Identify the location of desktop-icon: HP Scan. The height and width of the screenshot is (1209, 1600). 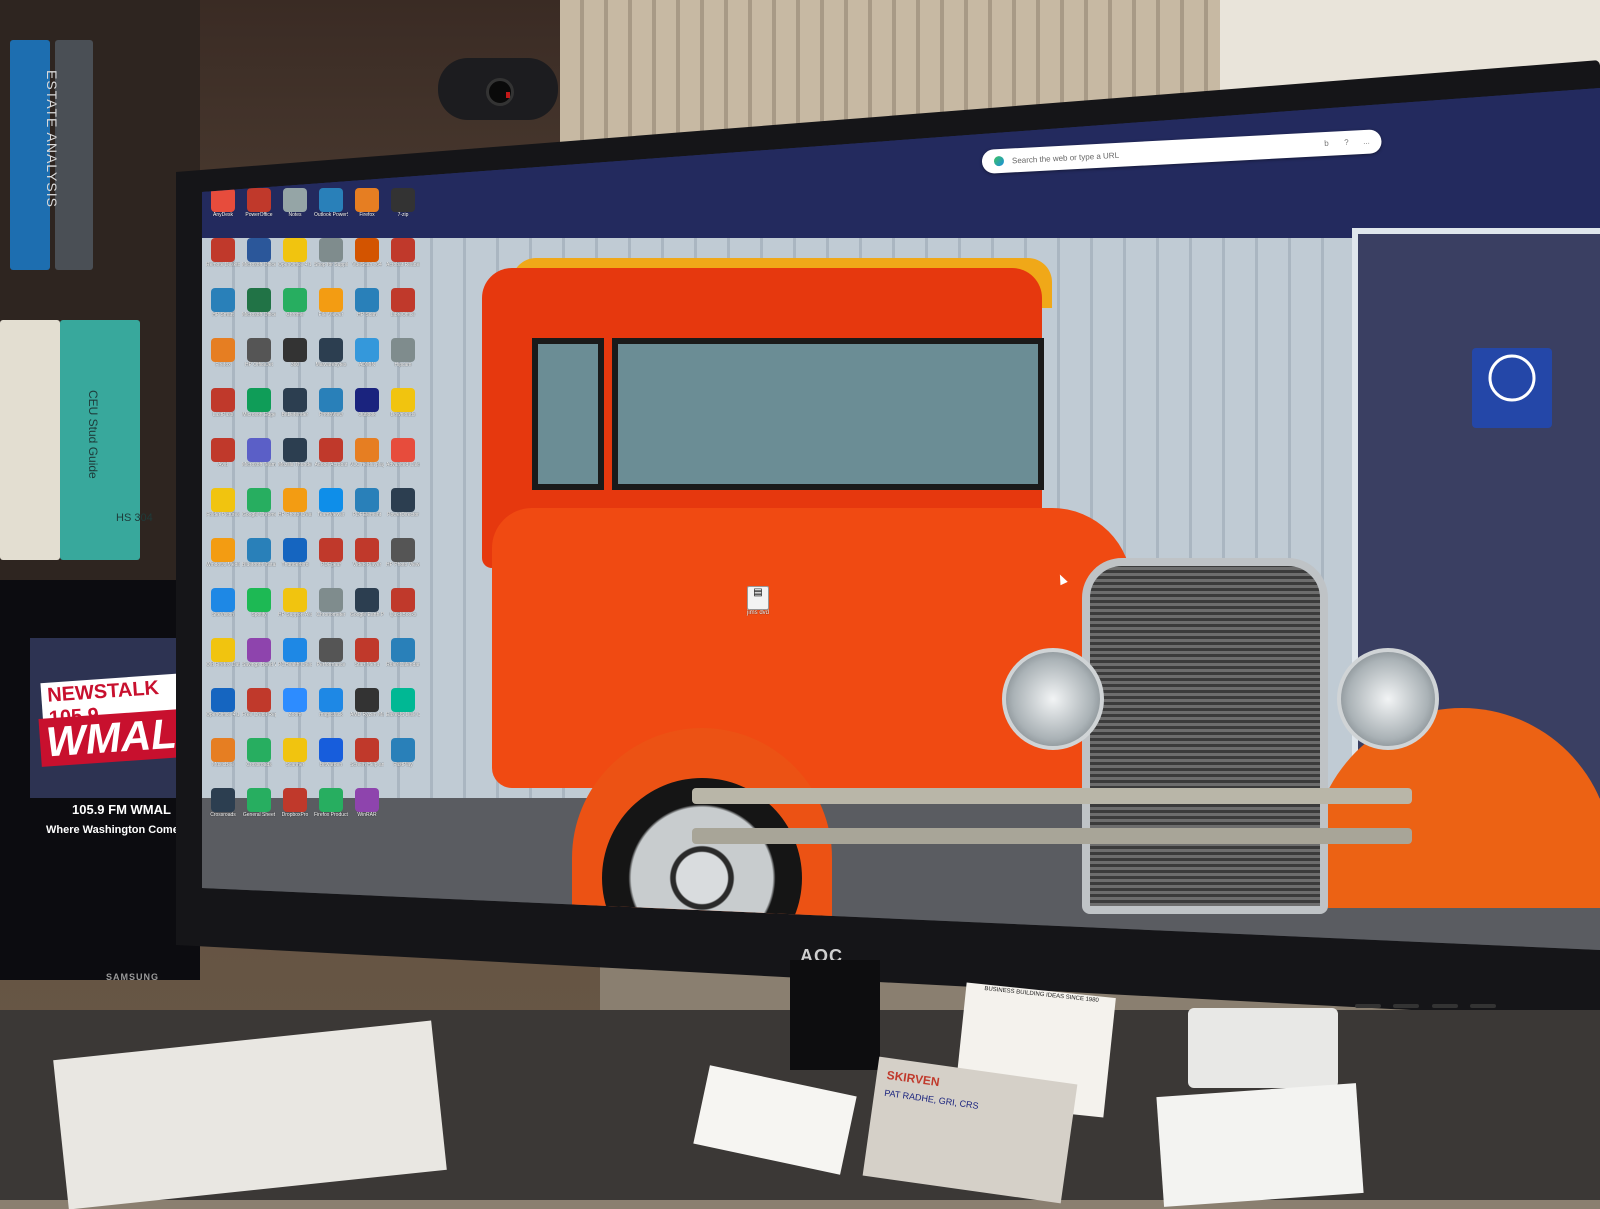
(367, 303).